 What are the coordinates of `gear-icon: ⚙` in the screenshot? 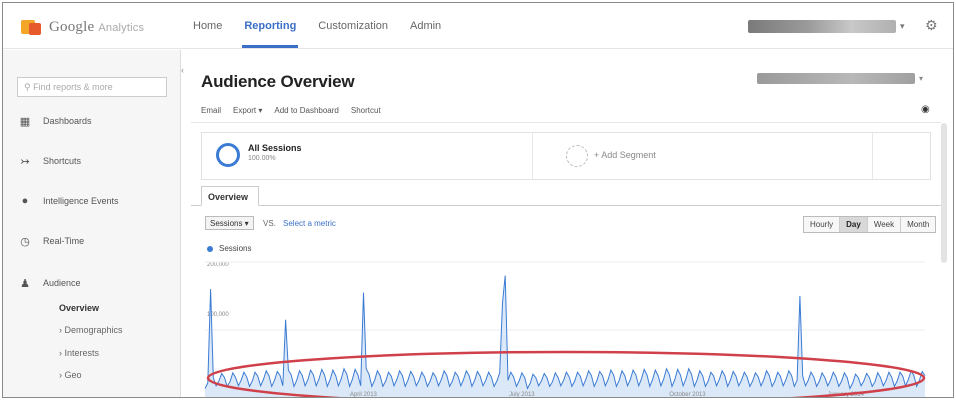 It's located at (931, 25).